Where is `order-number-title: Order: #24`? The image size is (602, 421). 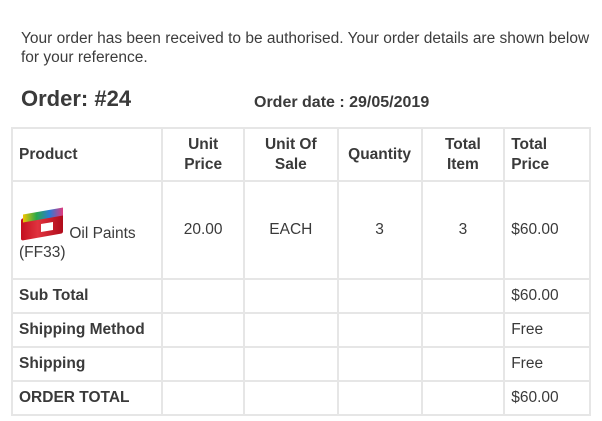
order-number-title: Order: #24 is located at coordinates (76, 98).